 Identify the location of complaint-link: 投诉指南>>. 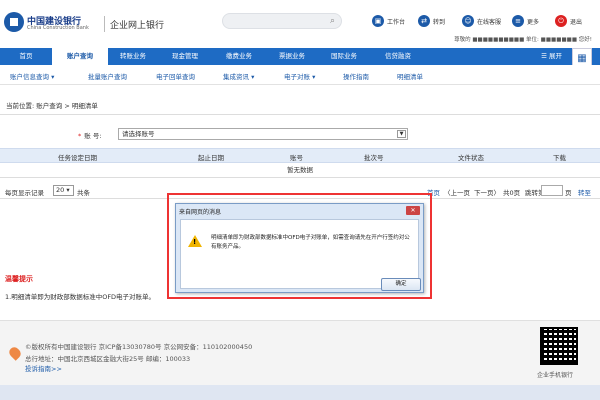
(43, 368).